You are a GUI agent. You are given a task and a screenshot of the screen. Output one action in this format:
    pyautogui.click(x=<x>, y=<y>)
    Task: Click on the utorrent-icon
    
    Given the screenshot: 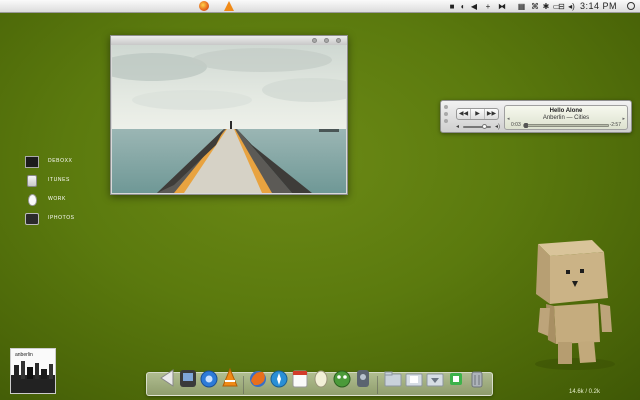 What is the action you would take?
    pyautogui.click(x=456, y=378)
    